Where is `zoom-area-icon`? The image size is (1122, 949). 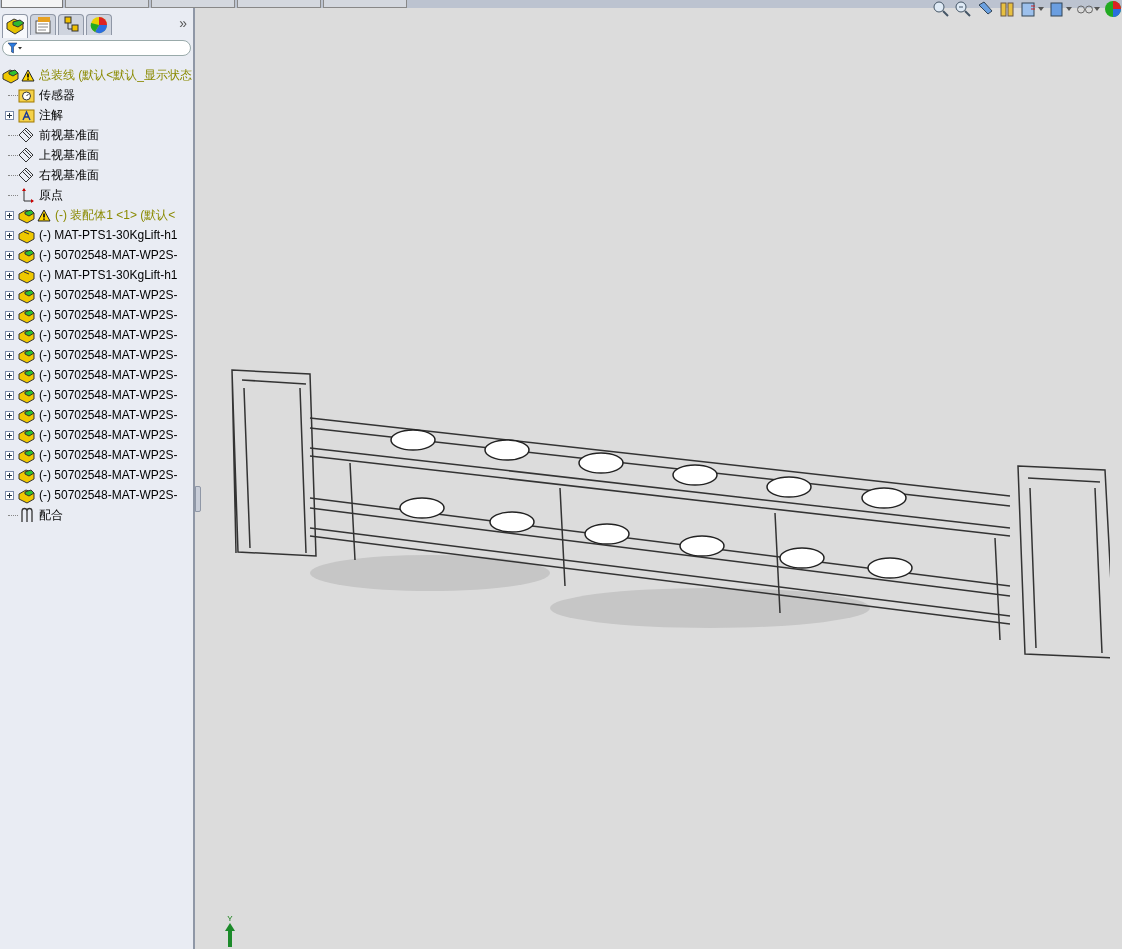
zoom-area-icon is located at coordinates (963, 9).